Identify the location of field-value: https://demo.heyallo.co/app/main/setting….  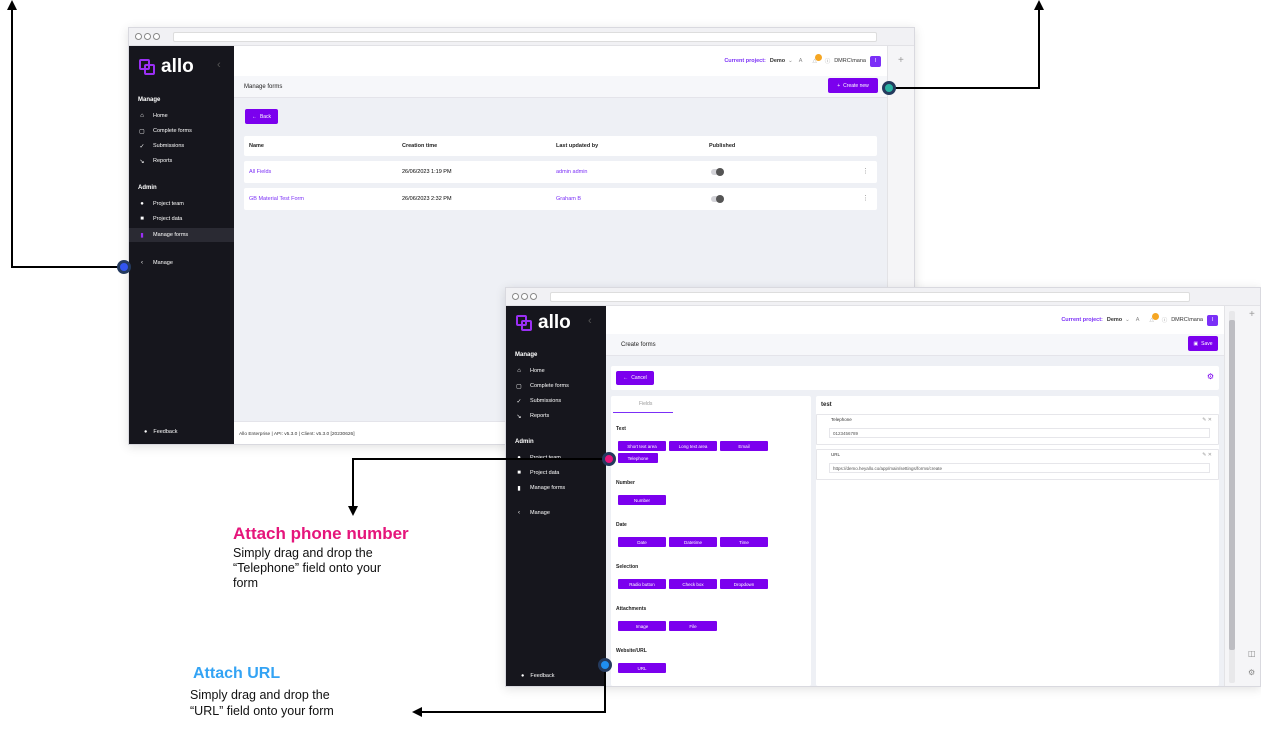
(888, 468).